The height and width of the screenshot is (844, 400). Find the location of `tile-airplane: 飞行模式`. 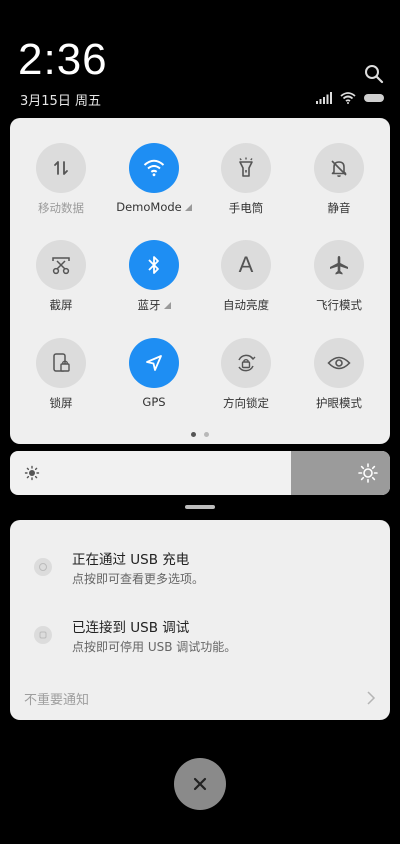

tile-airplane: 飞行模式 is located at coordinates (339, 276).